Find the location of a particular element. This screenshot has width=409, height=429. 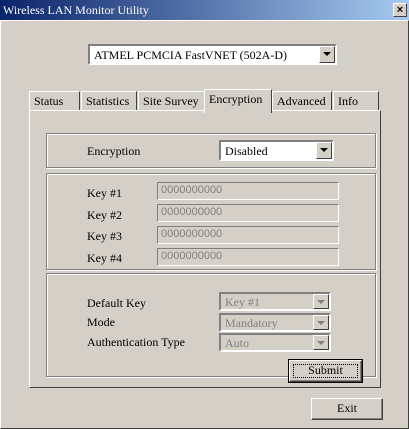

encryption-label: Encryption is located at coordinates (114, 151).